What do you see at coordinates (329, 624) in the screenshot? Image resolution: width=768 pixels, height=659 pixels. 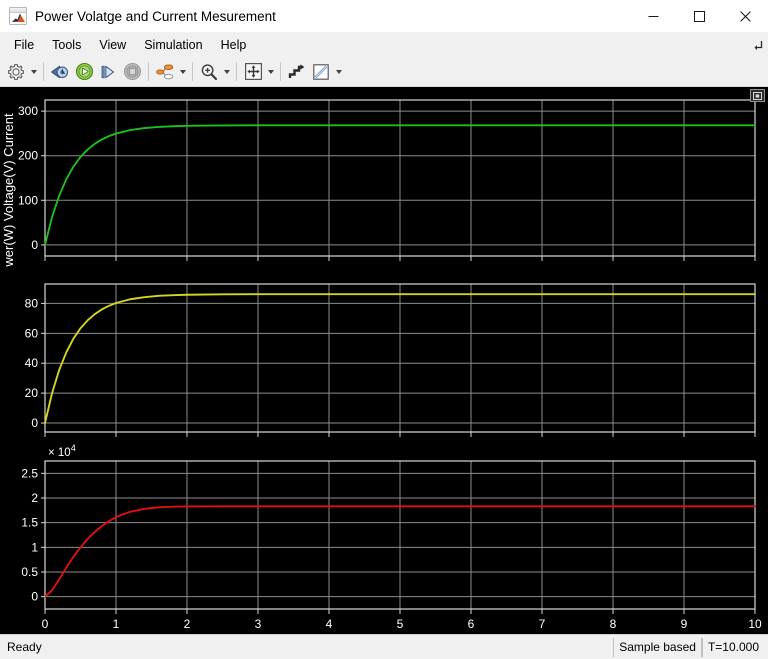 I see `x-tick-label: 4` at bounding box center [329, 624].